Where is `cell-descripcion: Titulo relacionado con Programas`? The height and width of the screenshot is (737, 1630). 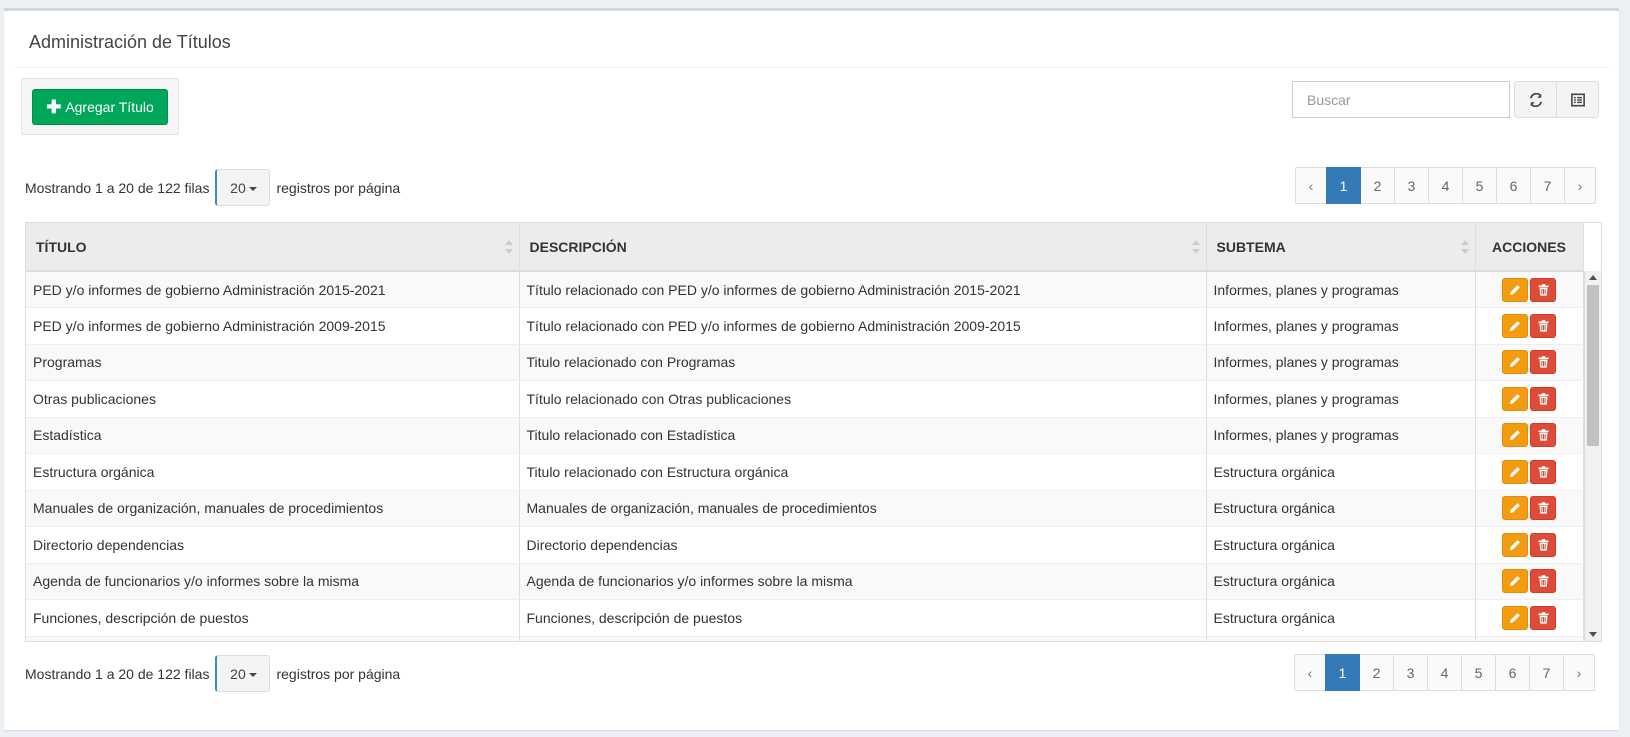 cell-descripcion: Titulo relacionado con Programas is located at coordinates (863, 362).